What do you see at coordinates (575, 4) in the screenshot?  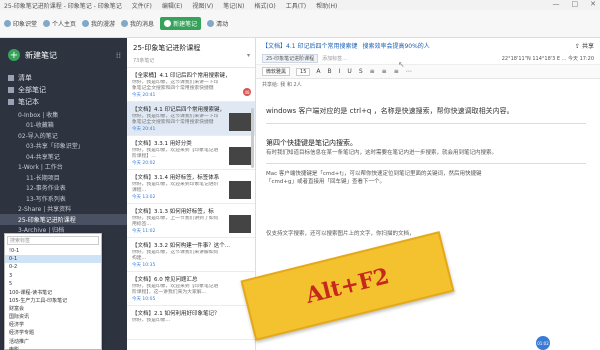 I see `maximize-button: □` at bounding box center [575, 4].